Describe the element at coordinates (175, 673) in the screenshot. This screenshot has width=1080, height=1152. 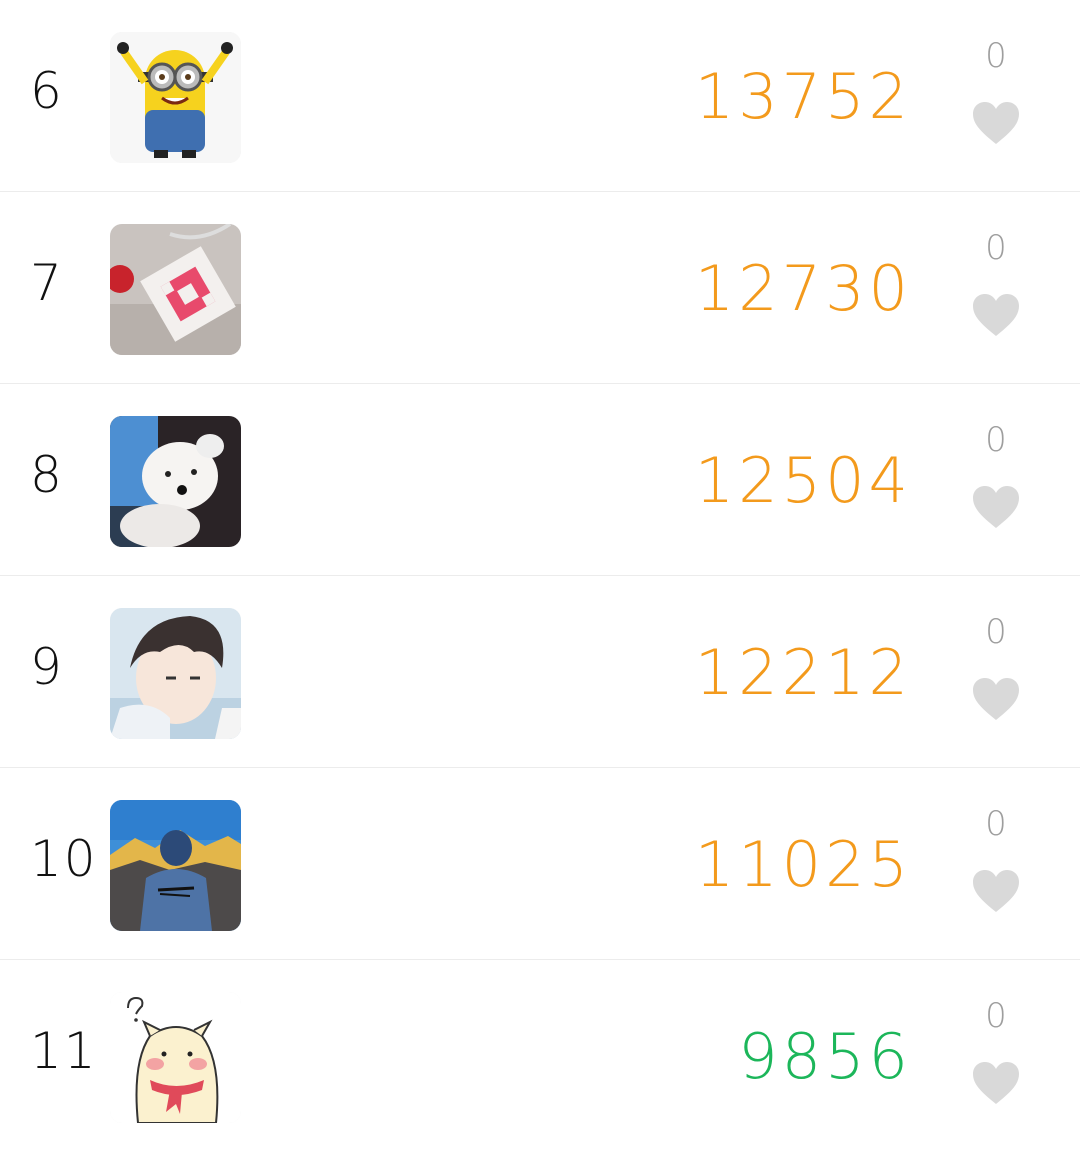
I see `anime-boy-avatar` at that location.